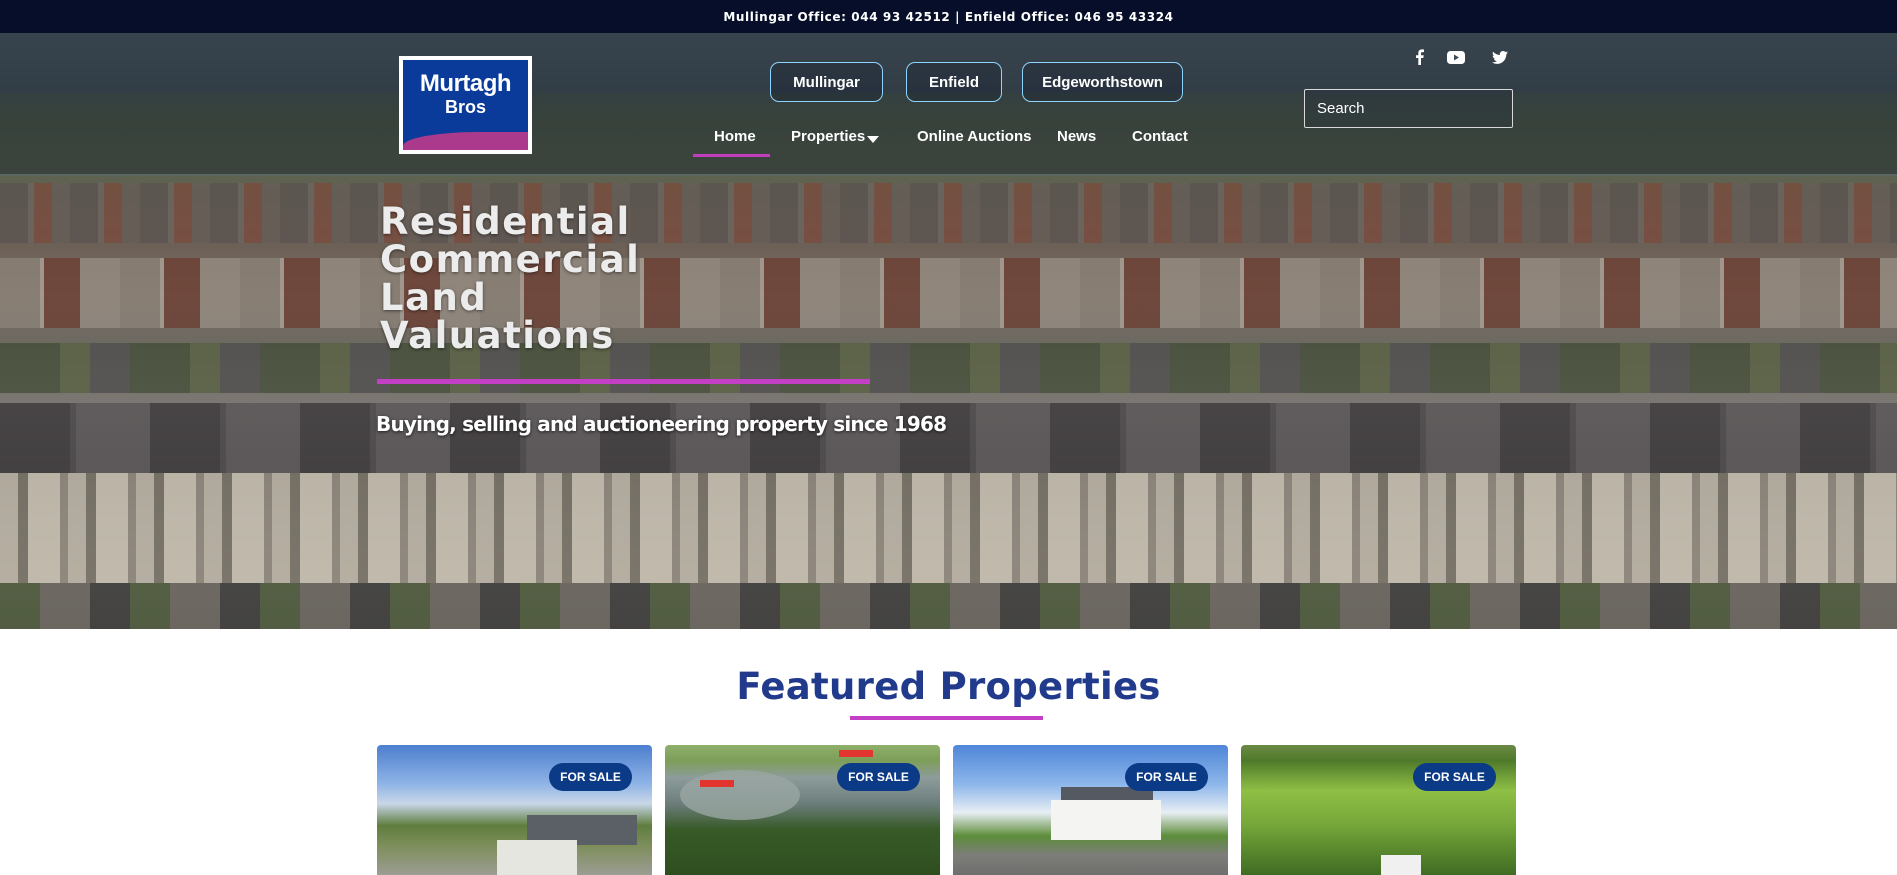 The width and height of the screenshot is (1897, 875). I want to click on office-button-mullingar: Mullingar, so click(826, 82).